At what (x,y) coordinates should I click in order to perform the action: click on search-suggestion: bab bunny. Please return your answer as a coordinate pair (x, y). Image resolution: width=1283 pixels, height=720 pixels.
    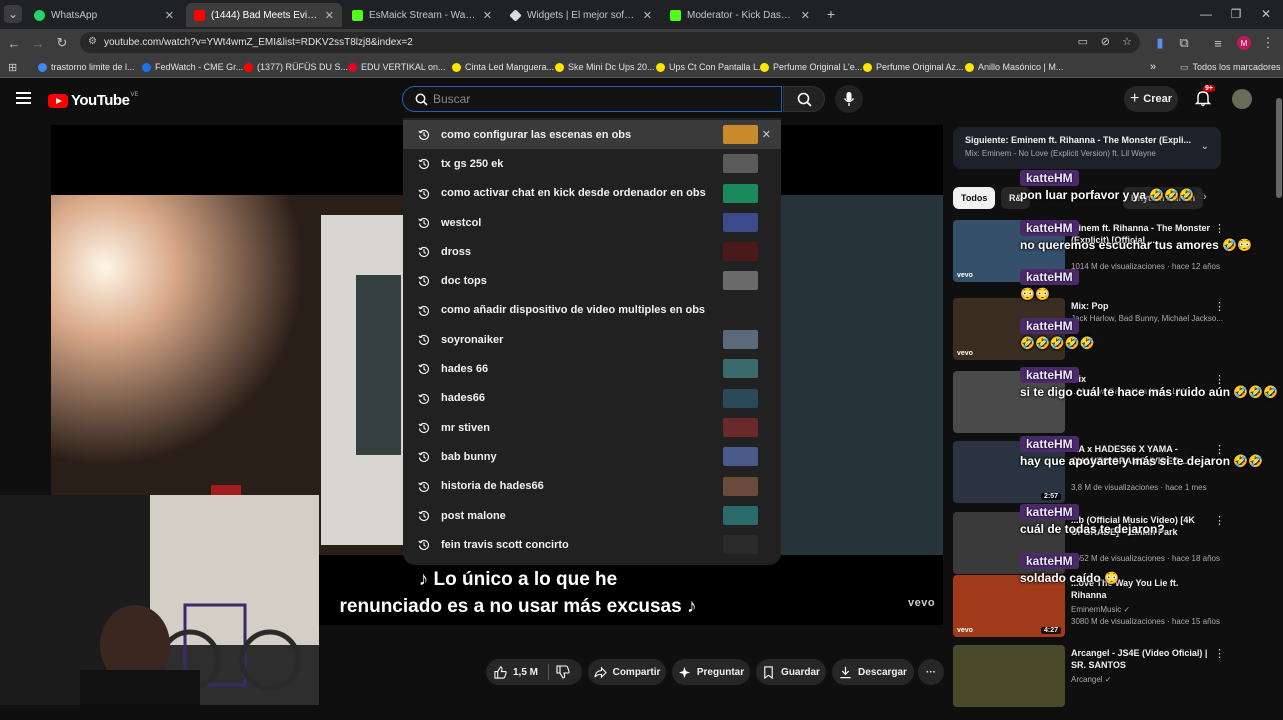
    Looking at the image, I should click on (592, 456).